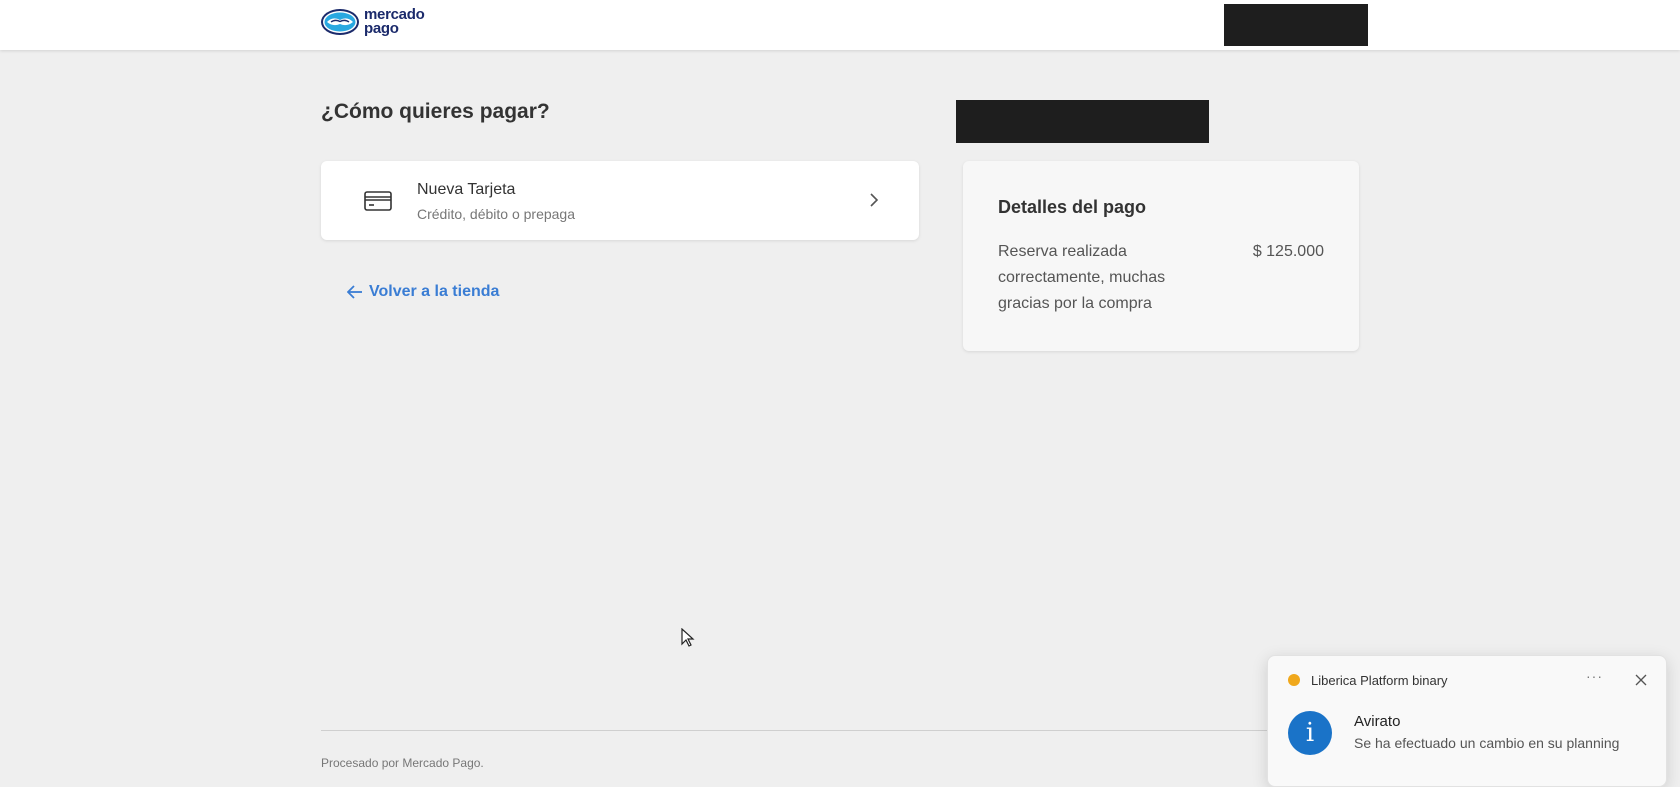 The height and width of the screenshot is (787, 1680). Describe the element at coordinates (434, 291) in the screenshot. I see `back-link-label: Volver a la tienda` at that location.